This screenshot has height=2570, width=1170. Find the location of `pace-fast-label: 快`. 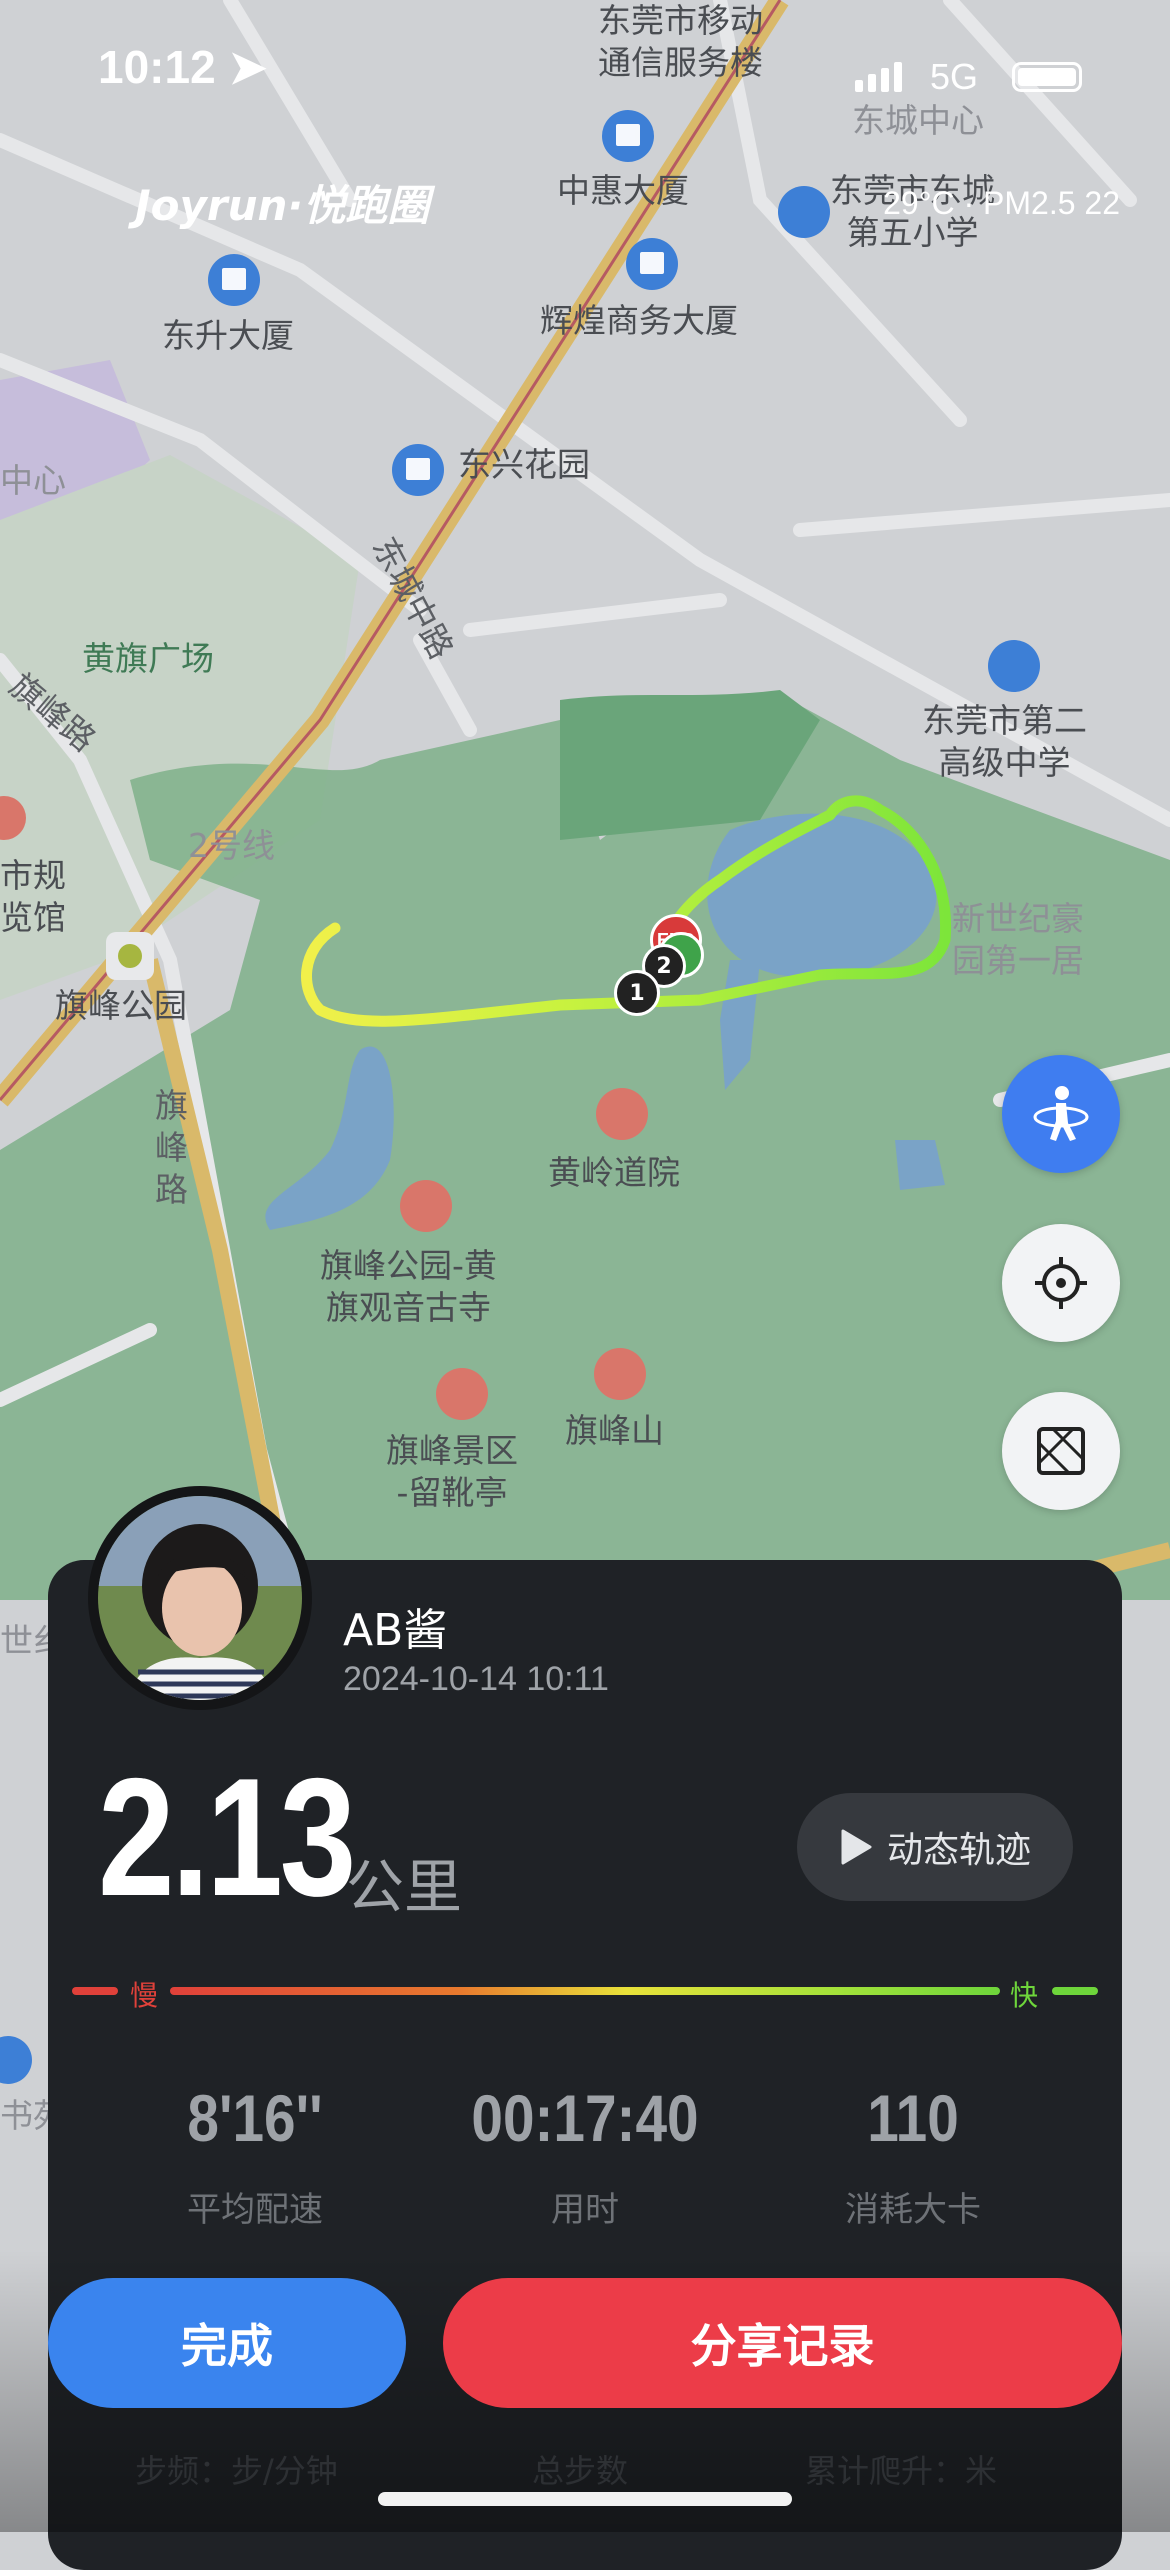

pace-fast-label: 快 is located at coordinates (1024, 1995).